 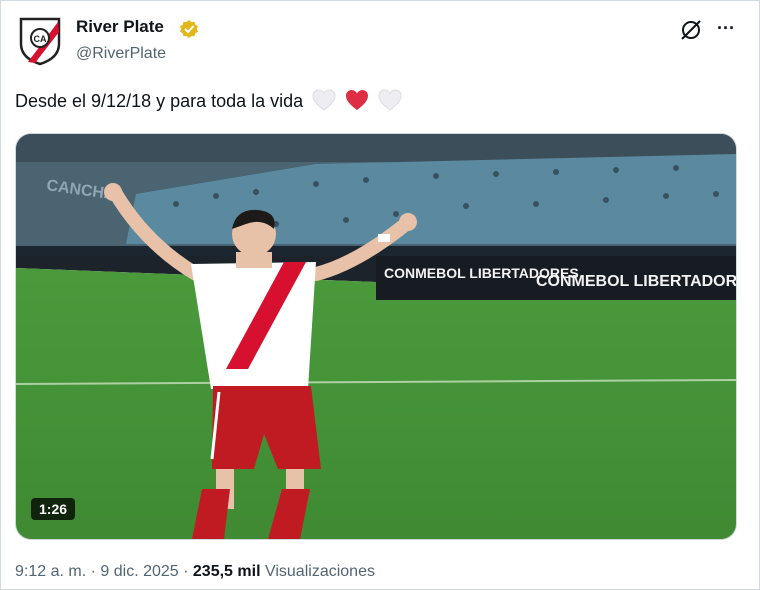 I want to click on tweet-text: Desde el 9/12/18 y para toda la vida, so click(x=208, y=102).